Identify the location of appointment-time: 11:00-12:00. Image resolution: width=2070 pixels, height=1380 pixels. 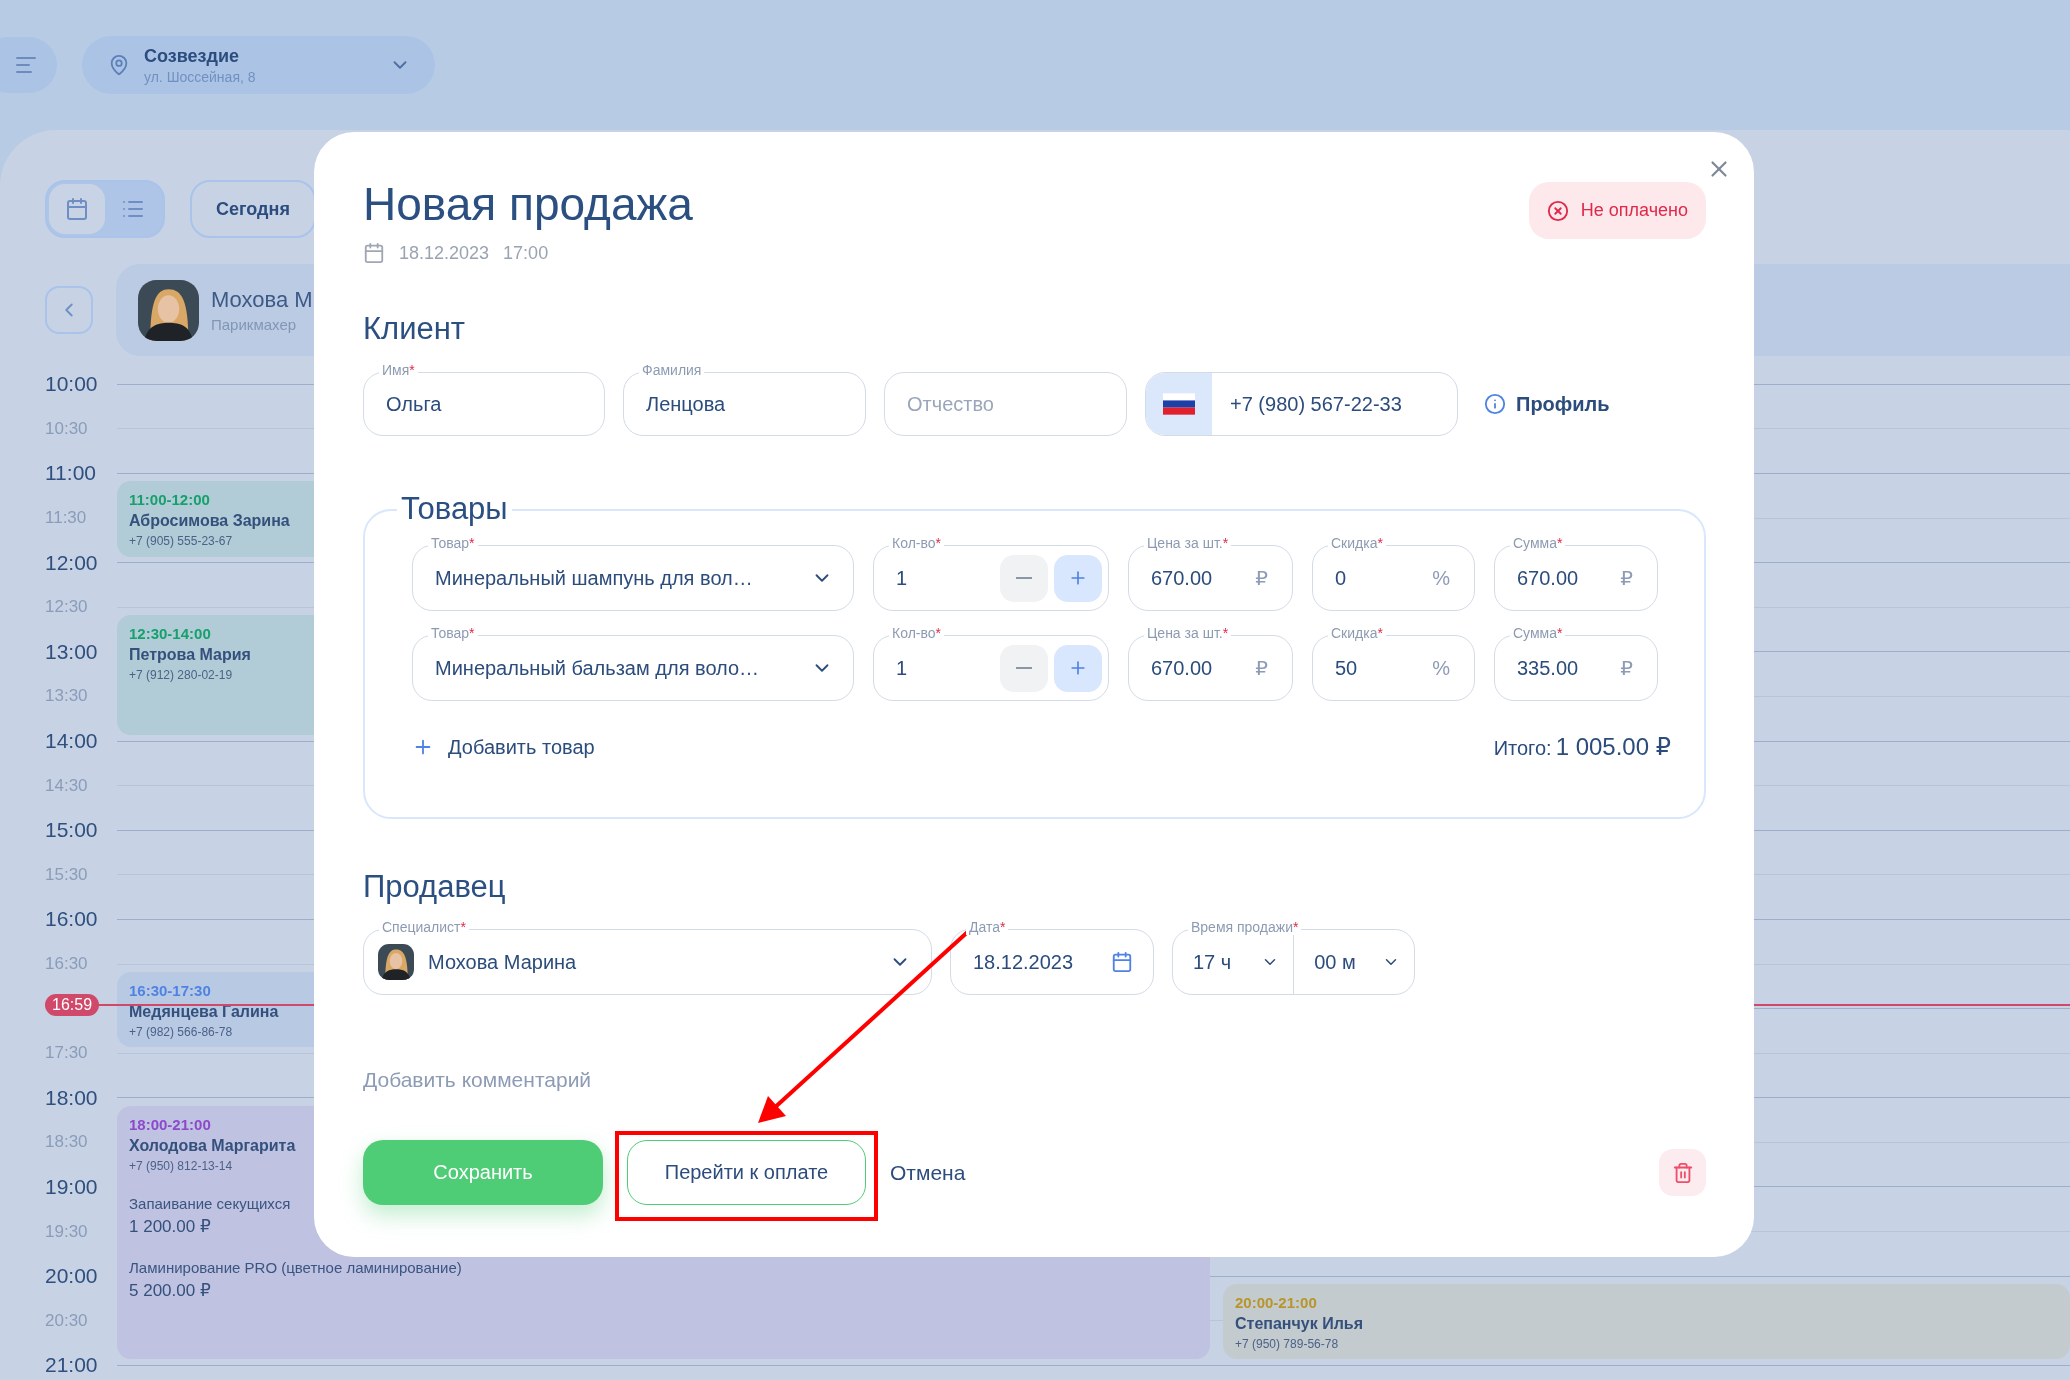
(169, 500).